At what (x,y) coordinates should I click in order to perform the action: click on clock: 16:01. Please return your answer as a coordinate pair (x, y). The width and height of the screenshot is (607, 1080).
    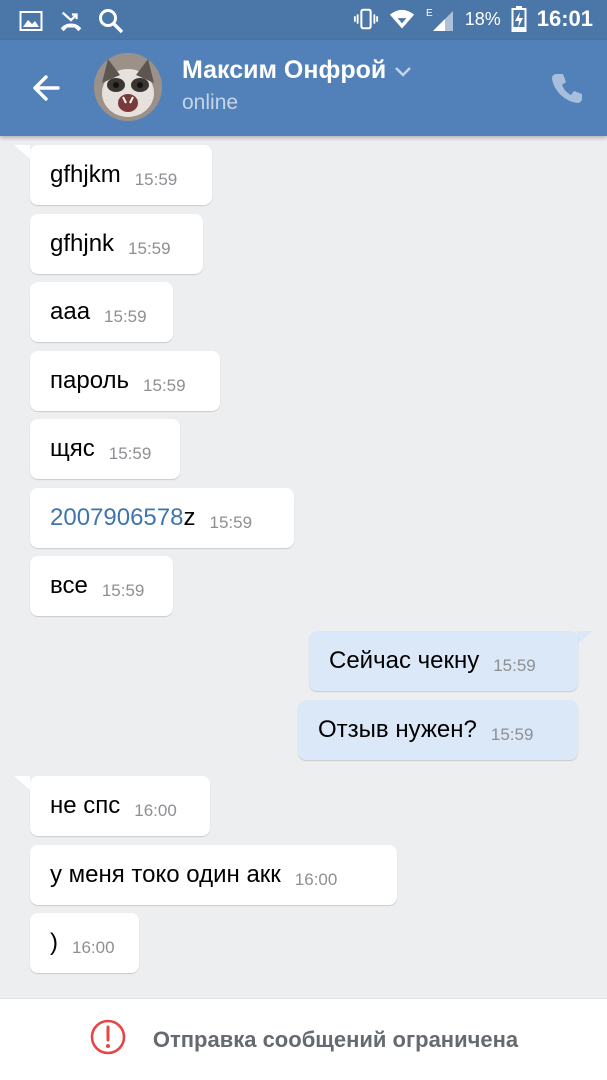
    Looking at the image, I should click on (564, 18).